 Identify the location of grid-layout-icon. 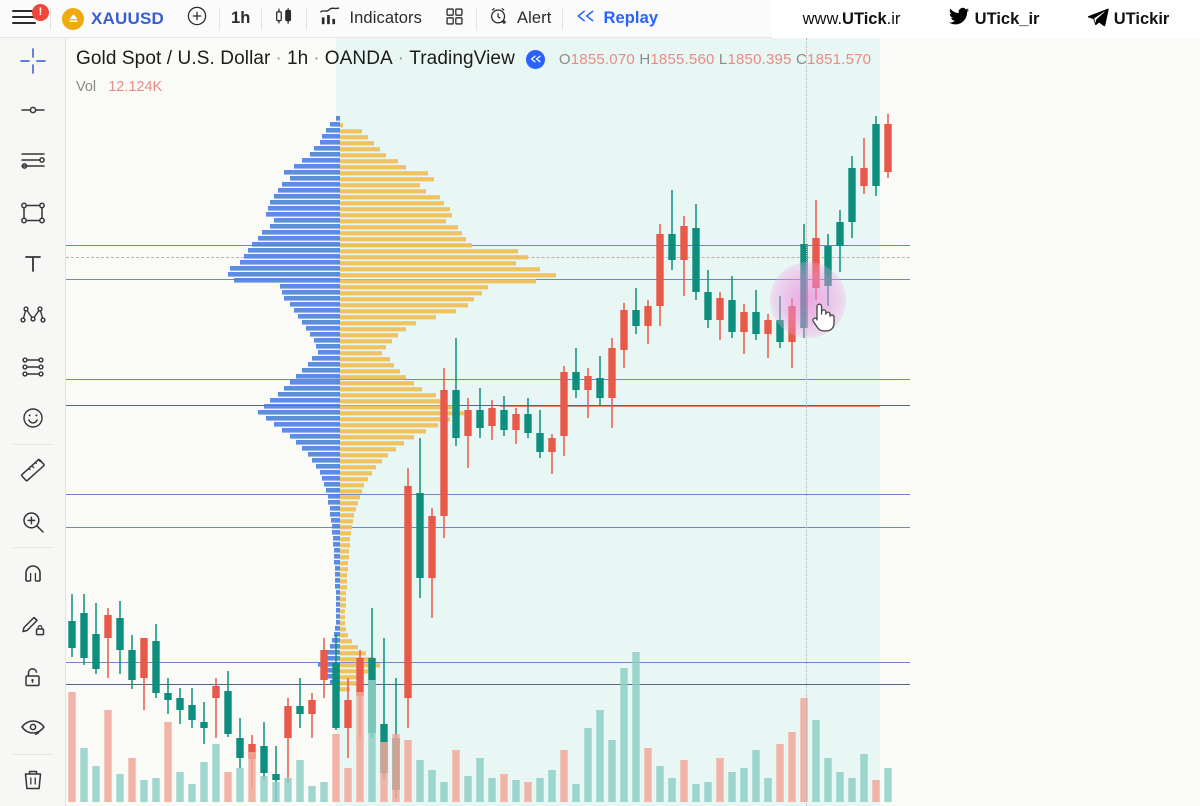
(454, 19).